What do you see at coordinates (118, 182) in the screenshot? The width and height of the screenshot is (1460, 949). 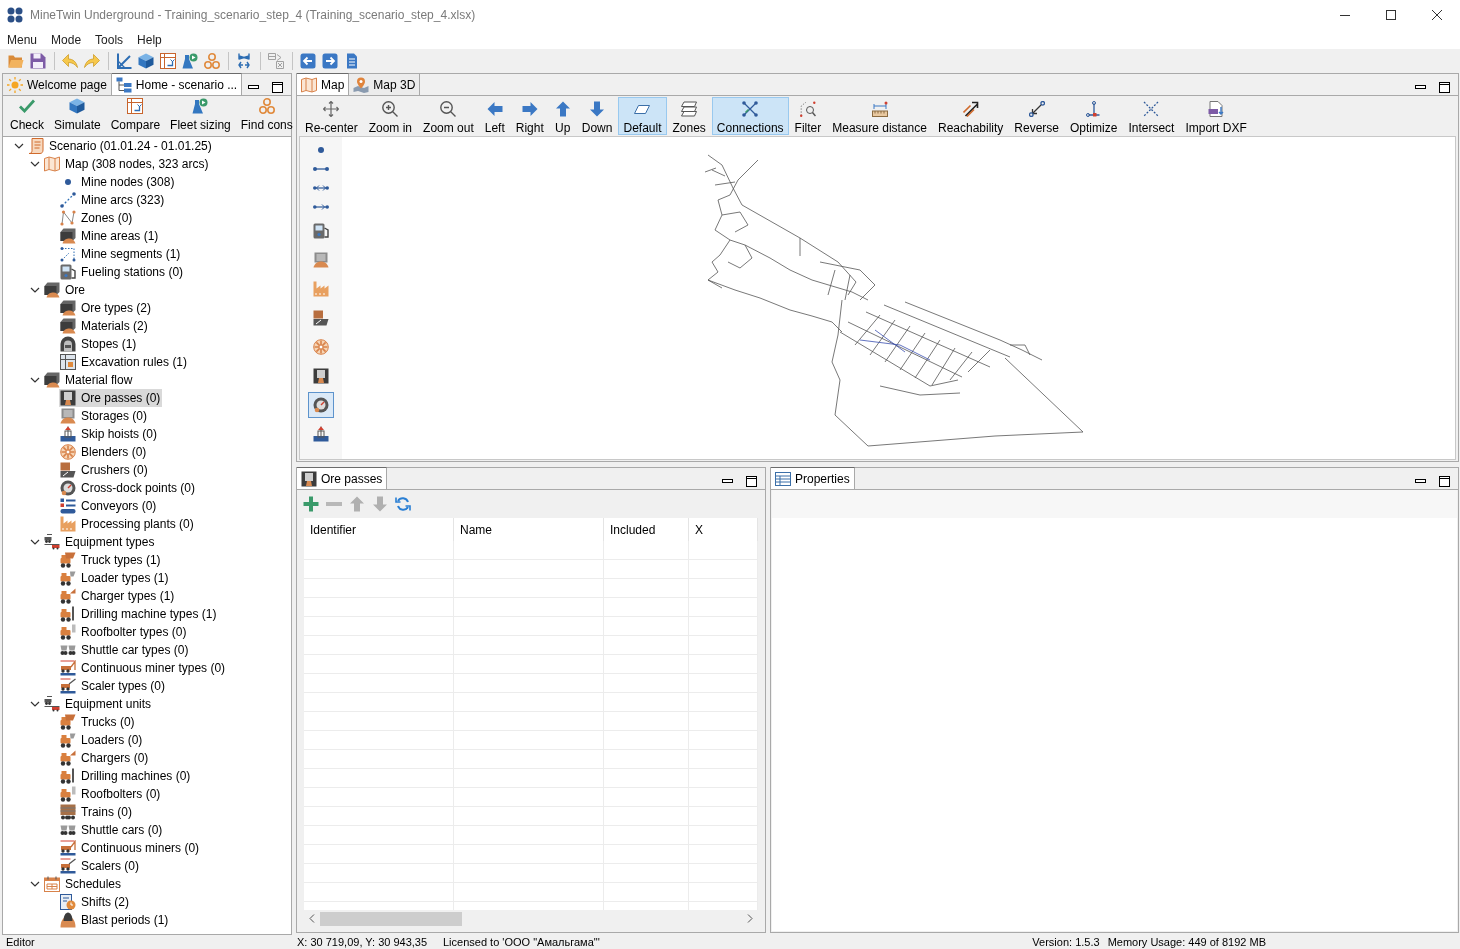 I see `tree-item: Mine nodes (308)` at bounding box center [118, 182].